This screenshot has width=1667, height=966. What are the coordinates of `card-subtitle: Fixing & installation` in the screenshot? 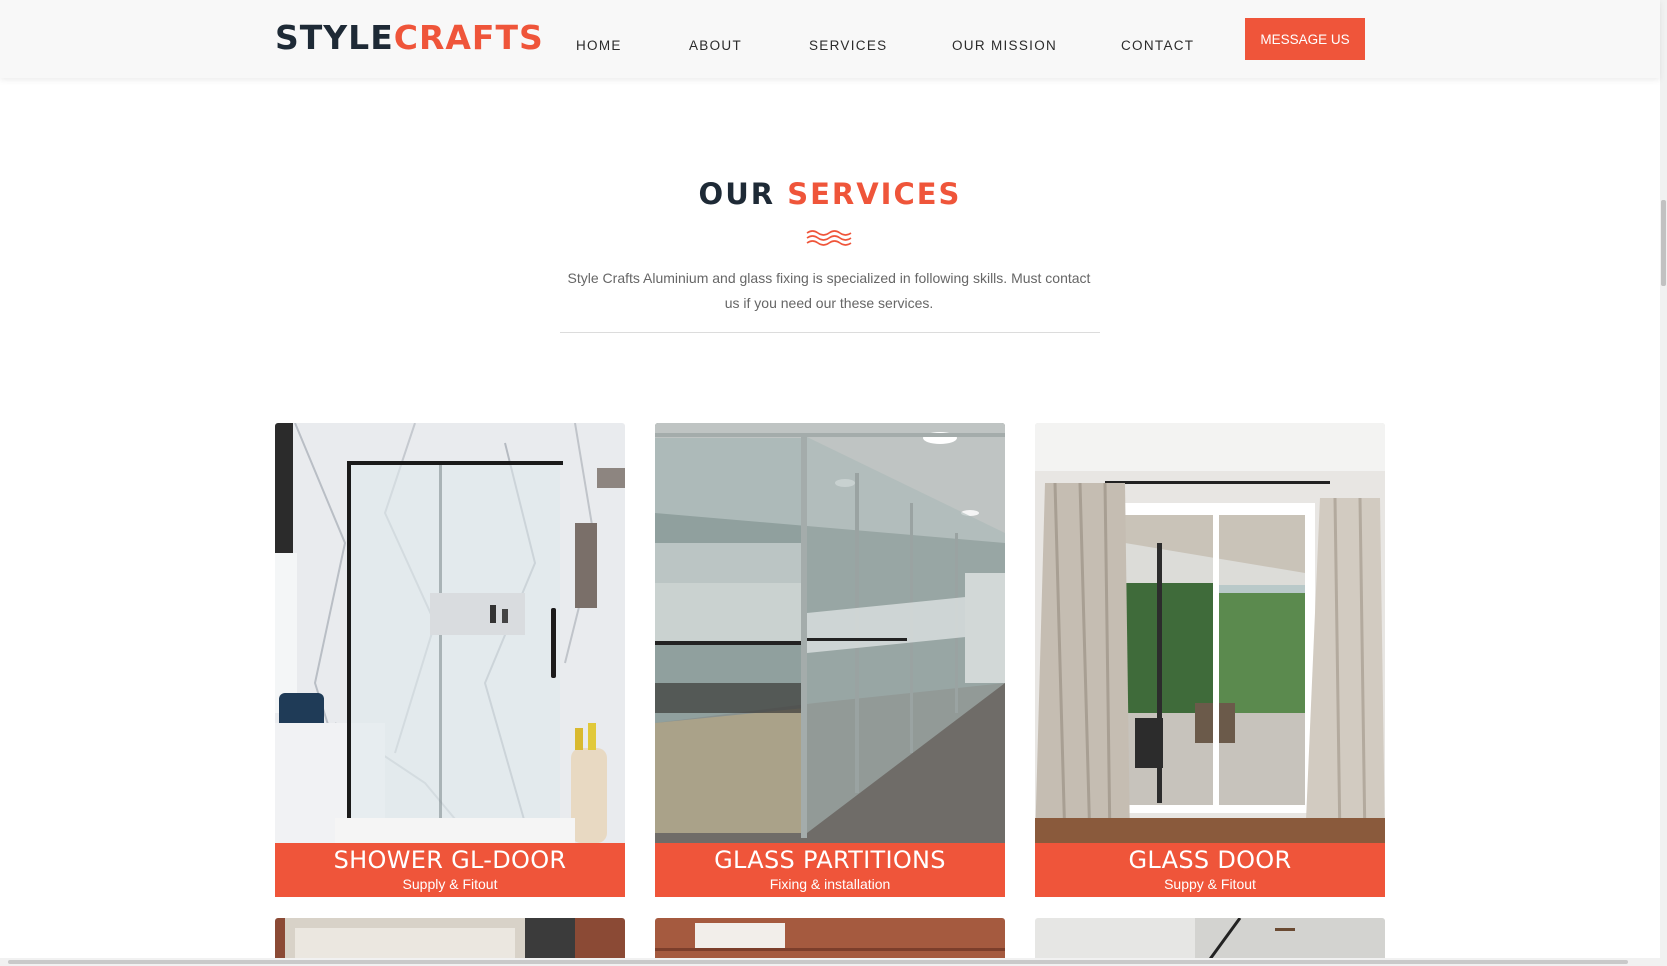 It's located at (830, 884).